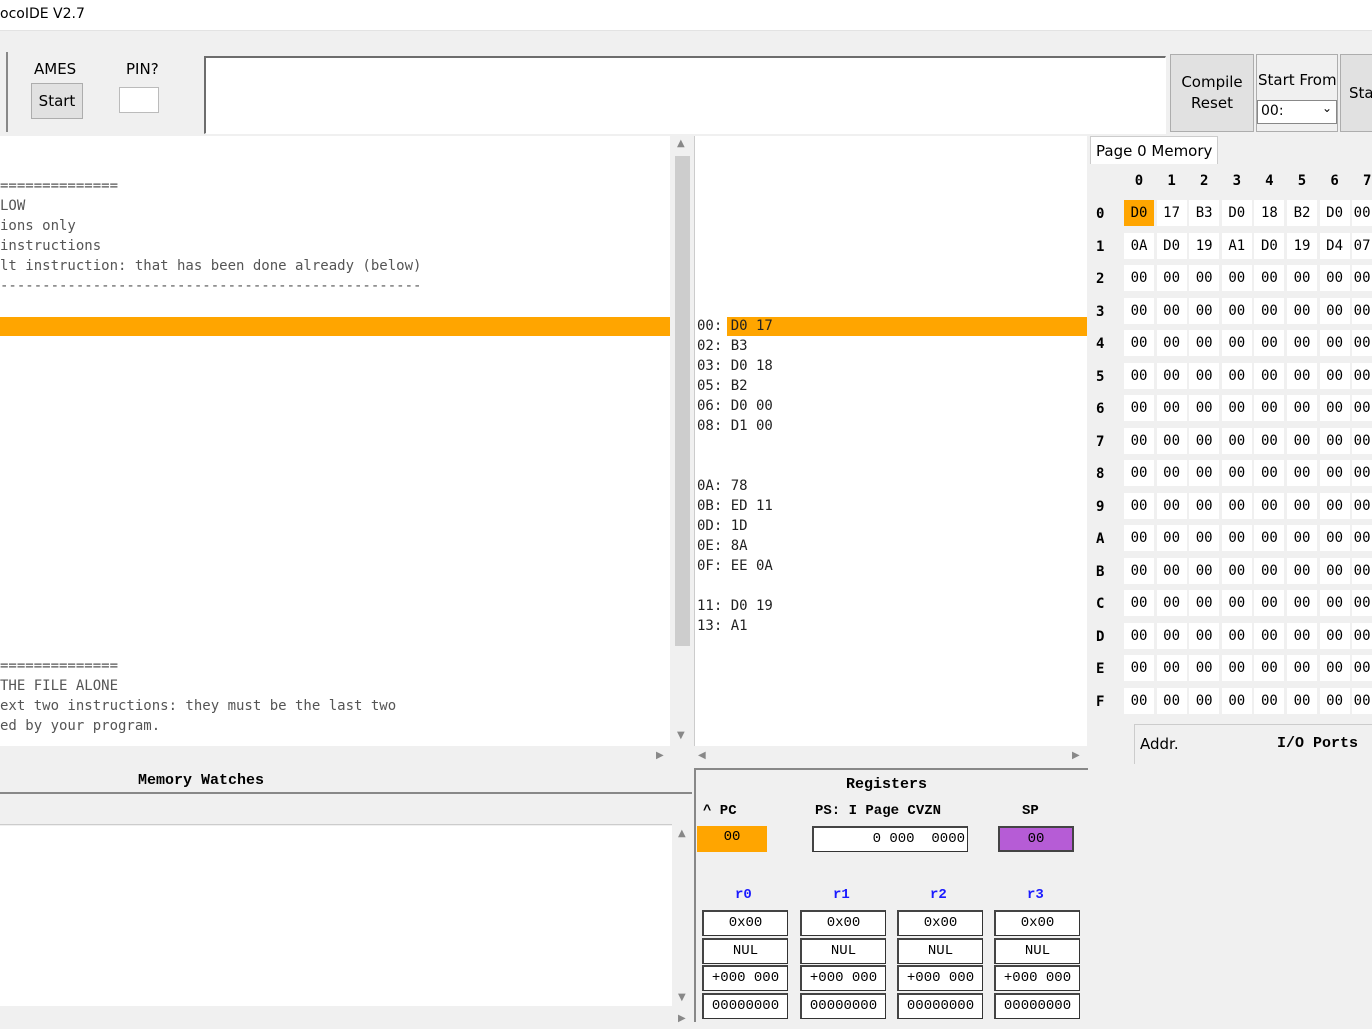 The height and width of the screenshot is (1029, 1372). What do you see at coordinates (681, 143) in the screenshot?
I see `scroll-up-icon: ▲` at bounding box center [681, 143].